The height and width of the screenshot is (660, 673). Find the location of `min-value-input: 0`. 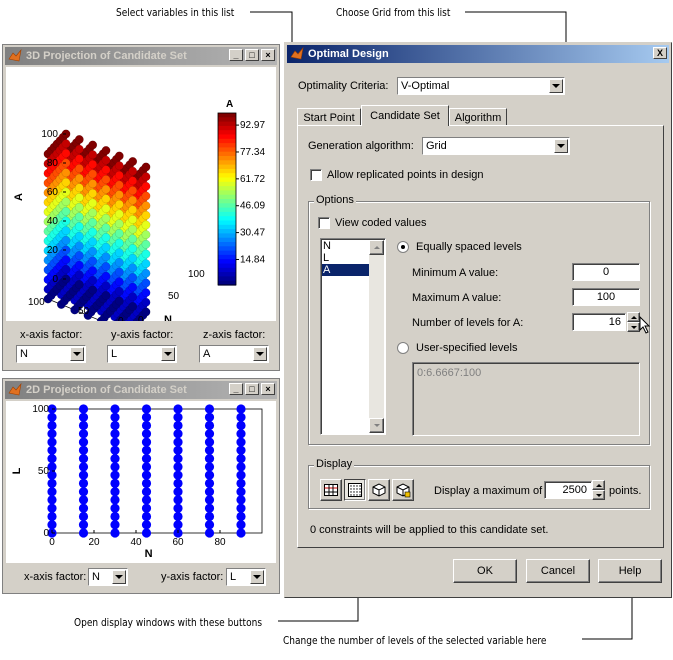

min-value-input: 0 is located at coordinates (606, 272).